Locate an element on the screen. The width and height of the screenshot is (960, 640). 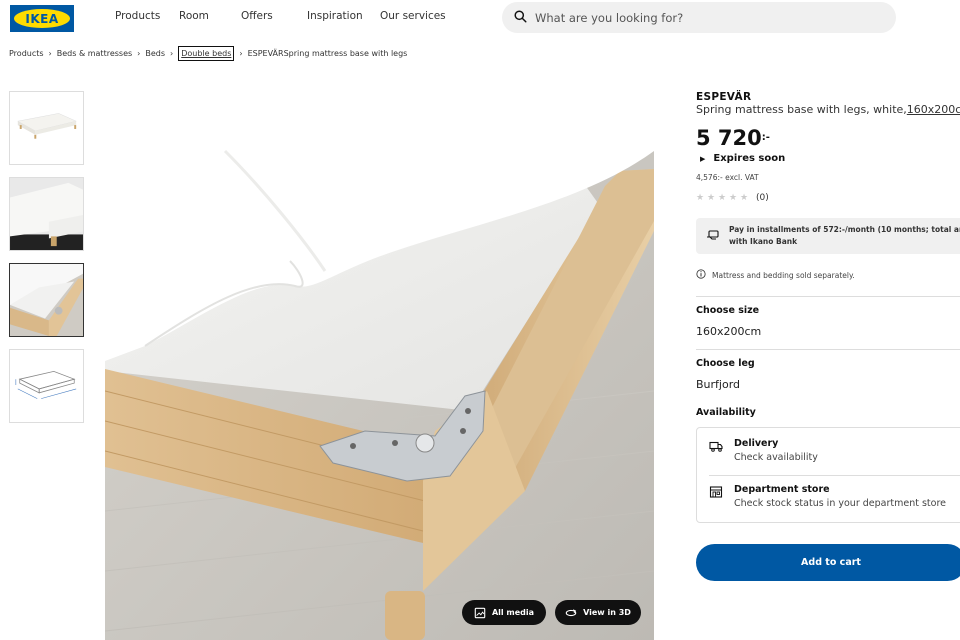
breadcrumb-beds-mattresses: Beds & mattresses is located at coordinates (94, 53).